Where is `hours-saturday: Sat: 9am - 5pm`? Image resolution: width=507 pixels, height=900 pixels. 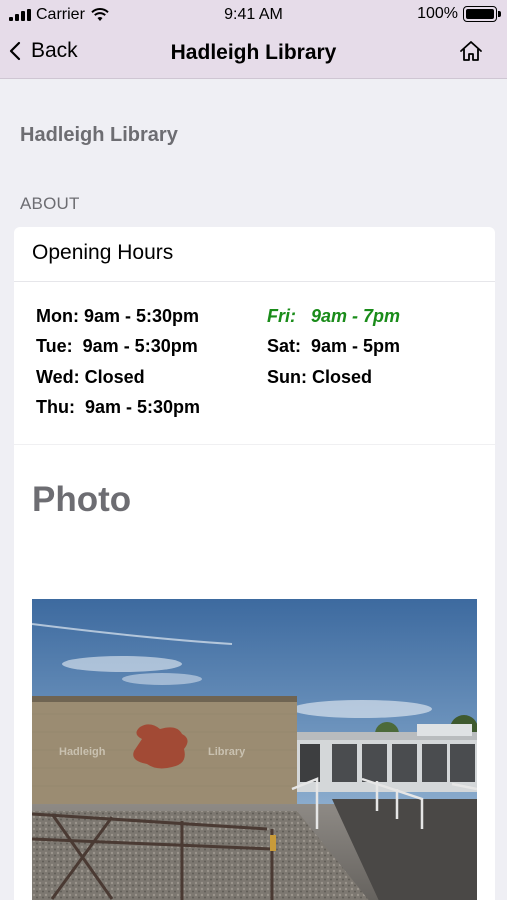
hours-saturday: Sat: 9am - 5pm is located at coordinates (334, 346).